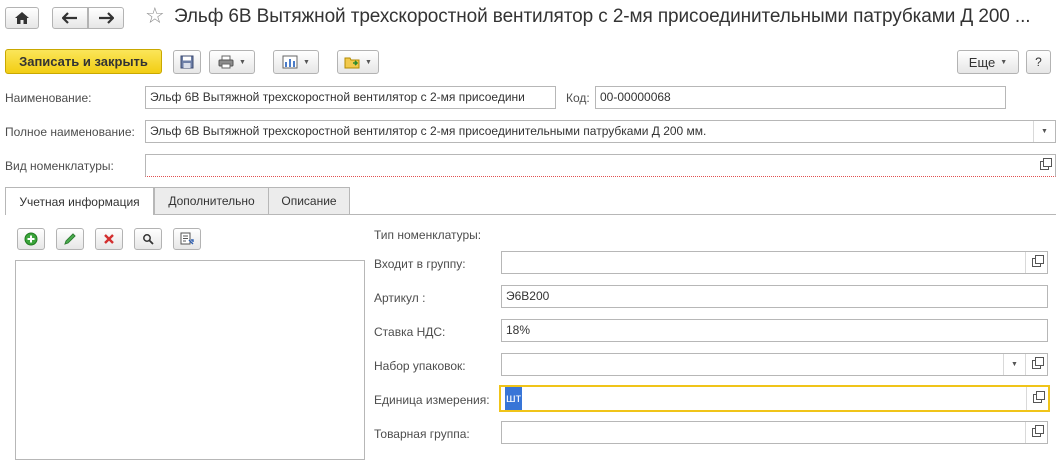 The height and width of the screenshot is (460, 1056). I want to click on reports-button: ▼, so click(296, 62).